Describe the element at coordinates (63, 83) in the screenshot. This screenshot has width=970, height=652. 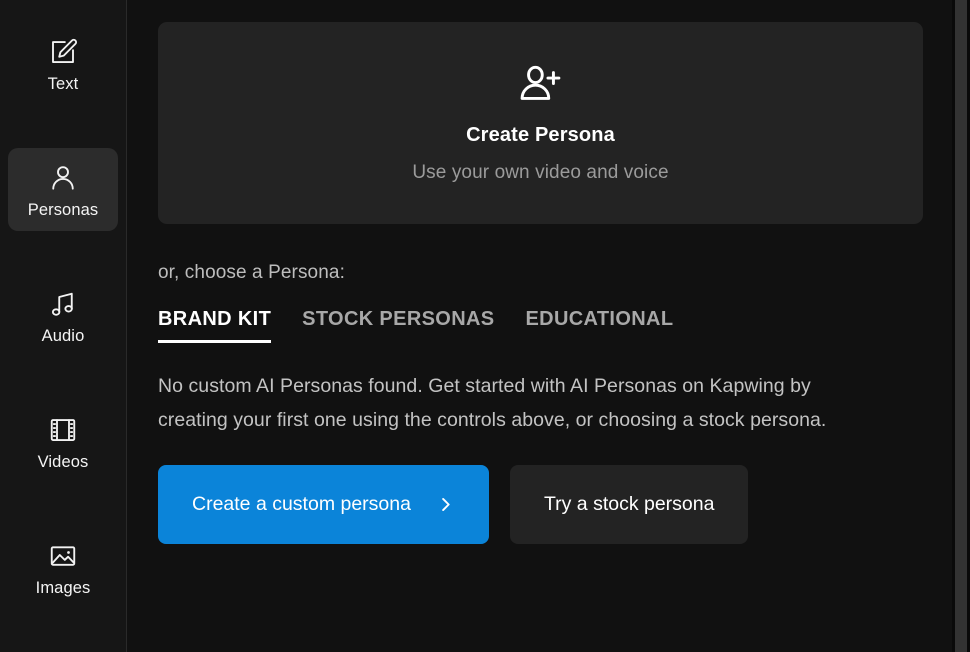
I see `sidebar-item-label: Text` at that location.